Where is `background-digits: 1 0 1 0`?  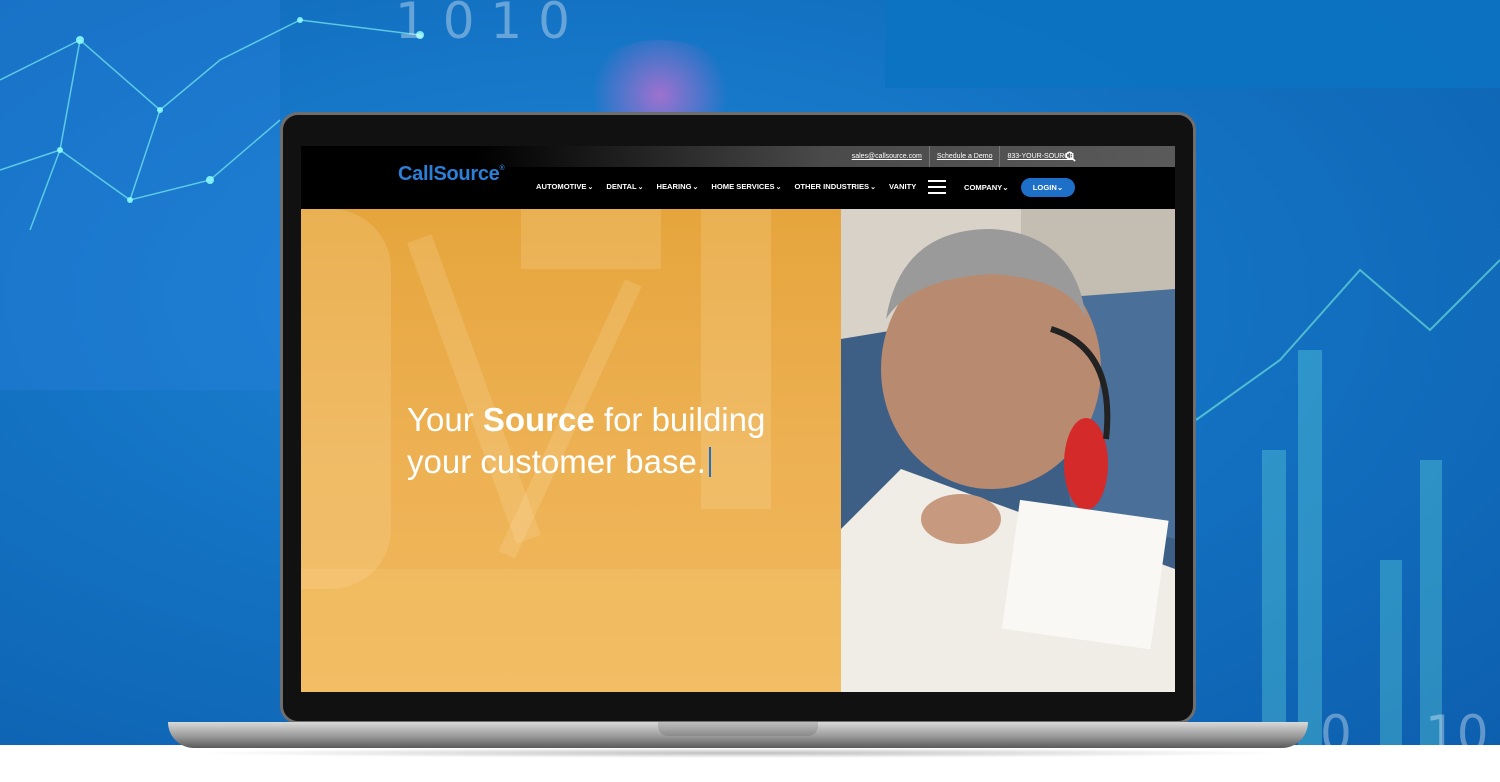
background-digits: 1 0 1 0 is located at coordinates (482, 25).